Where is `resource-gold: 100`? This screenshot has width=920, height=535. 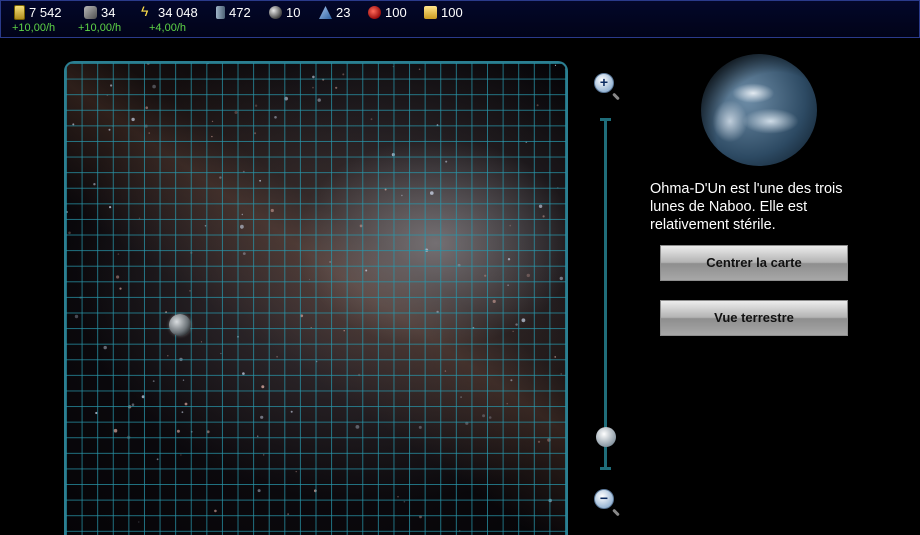 resource-gold: 100 is located at coordinates (443, 19).